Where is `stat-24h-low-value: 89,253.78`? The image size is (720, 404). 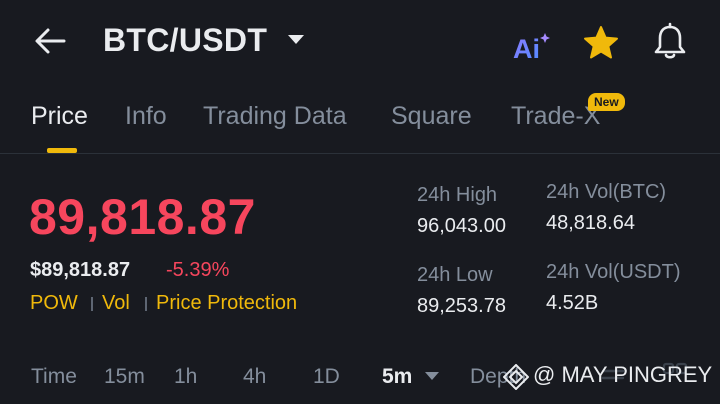 stat-24h-low-value: 89,253.78 is located at coordinates (461, 306).